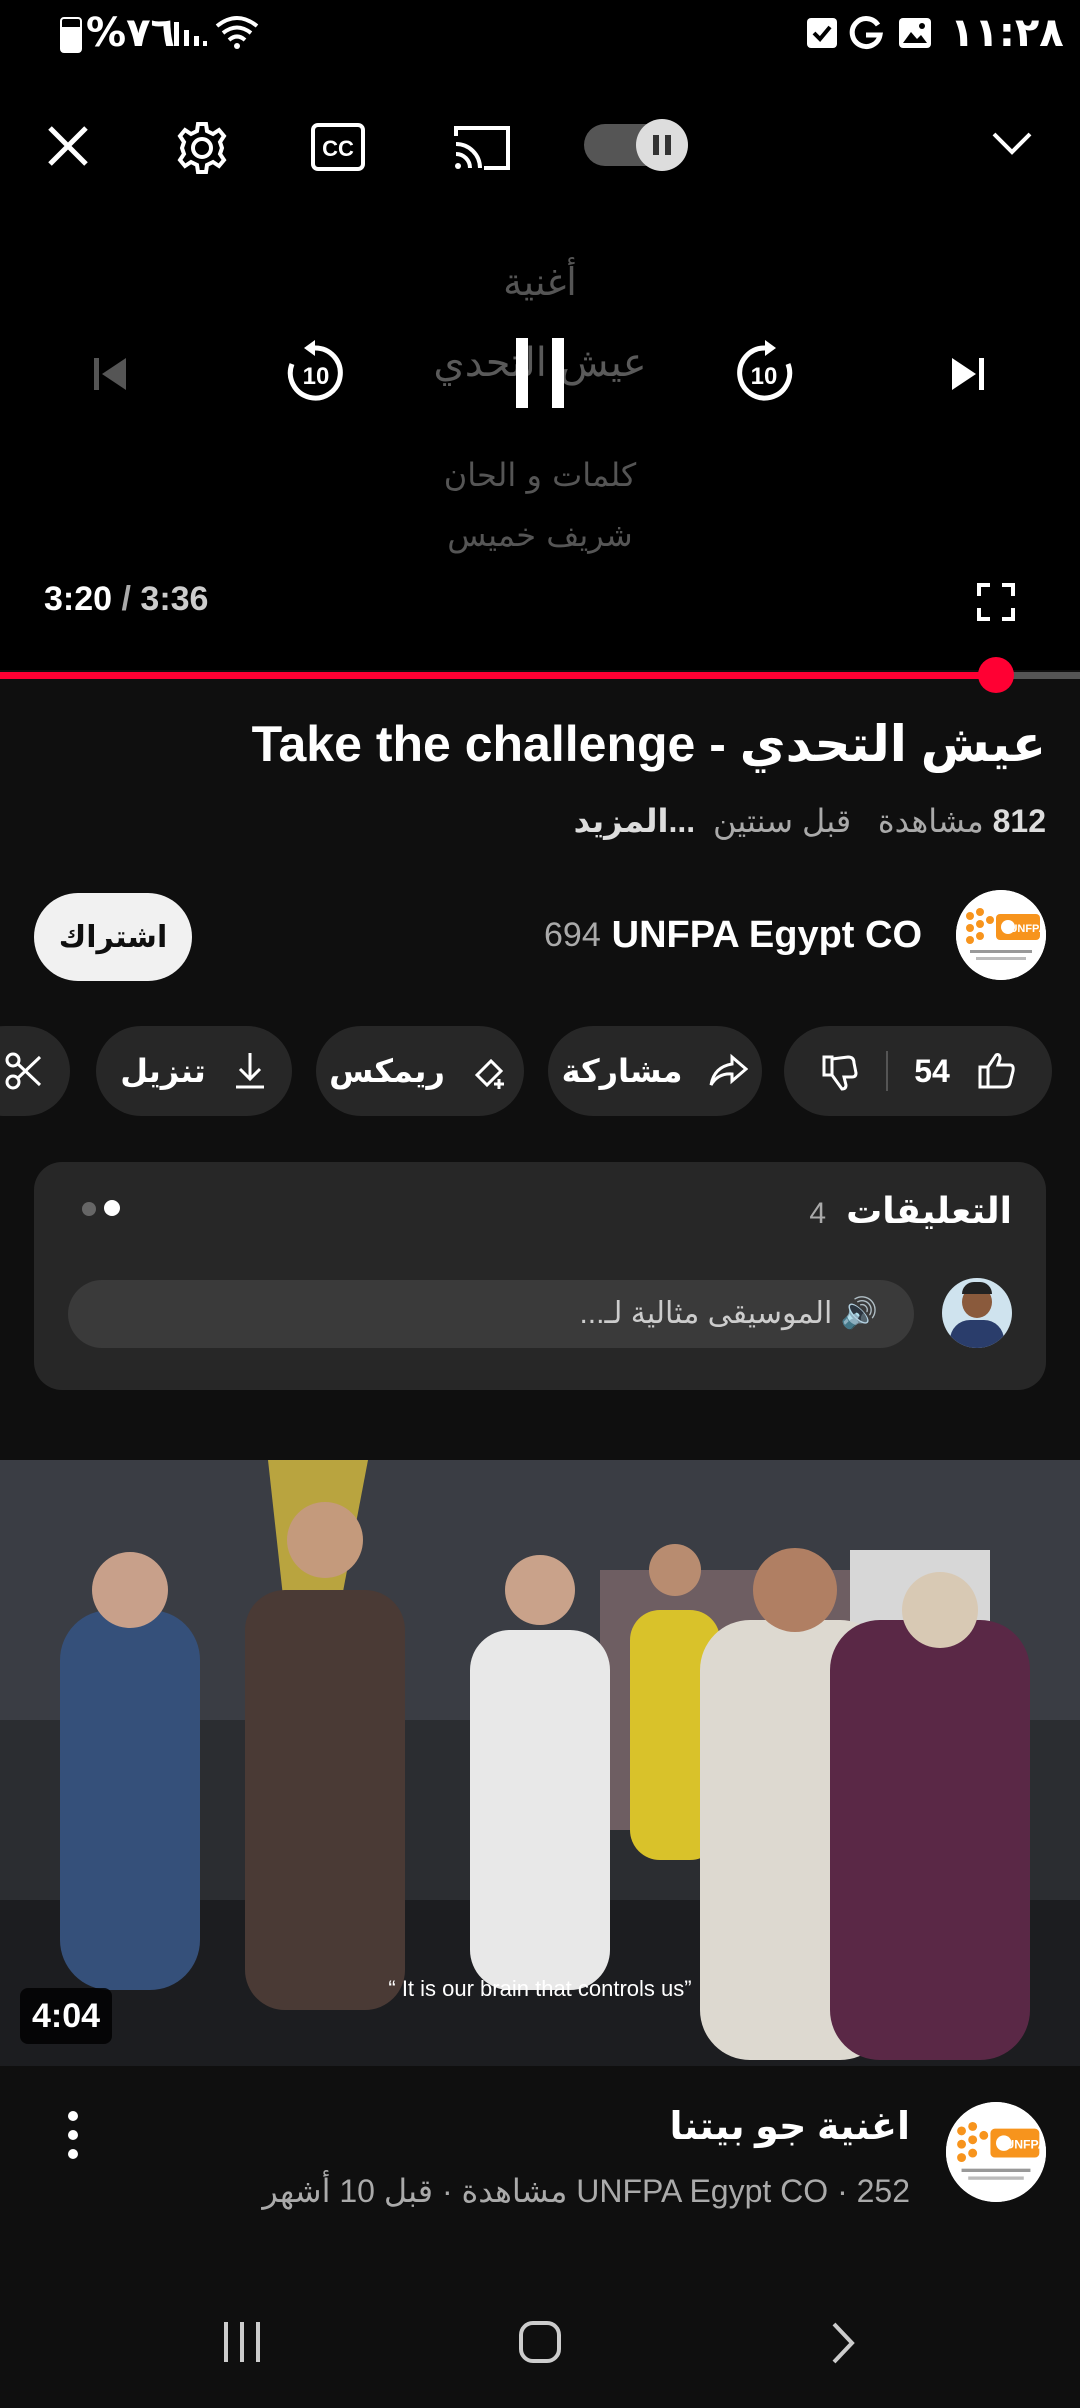 Image resolution: width=1080 pixels, height=2408 pixels. What do you see at coordinates (540, 475) in the screenshot?
I see `video-overlay-line3: كلمات و الحان` at bounding box center [540, 475].